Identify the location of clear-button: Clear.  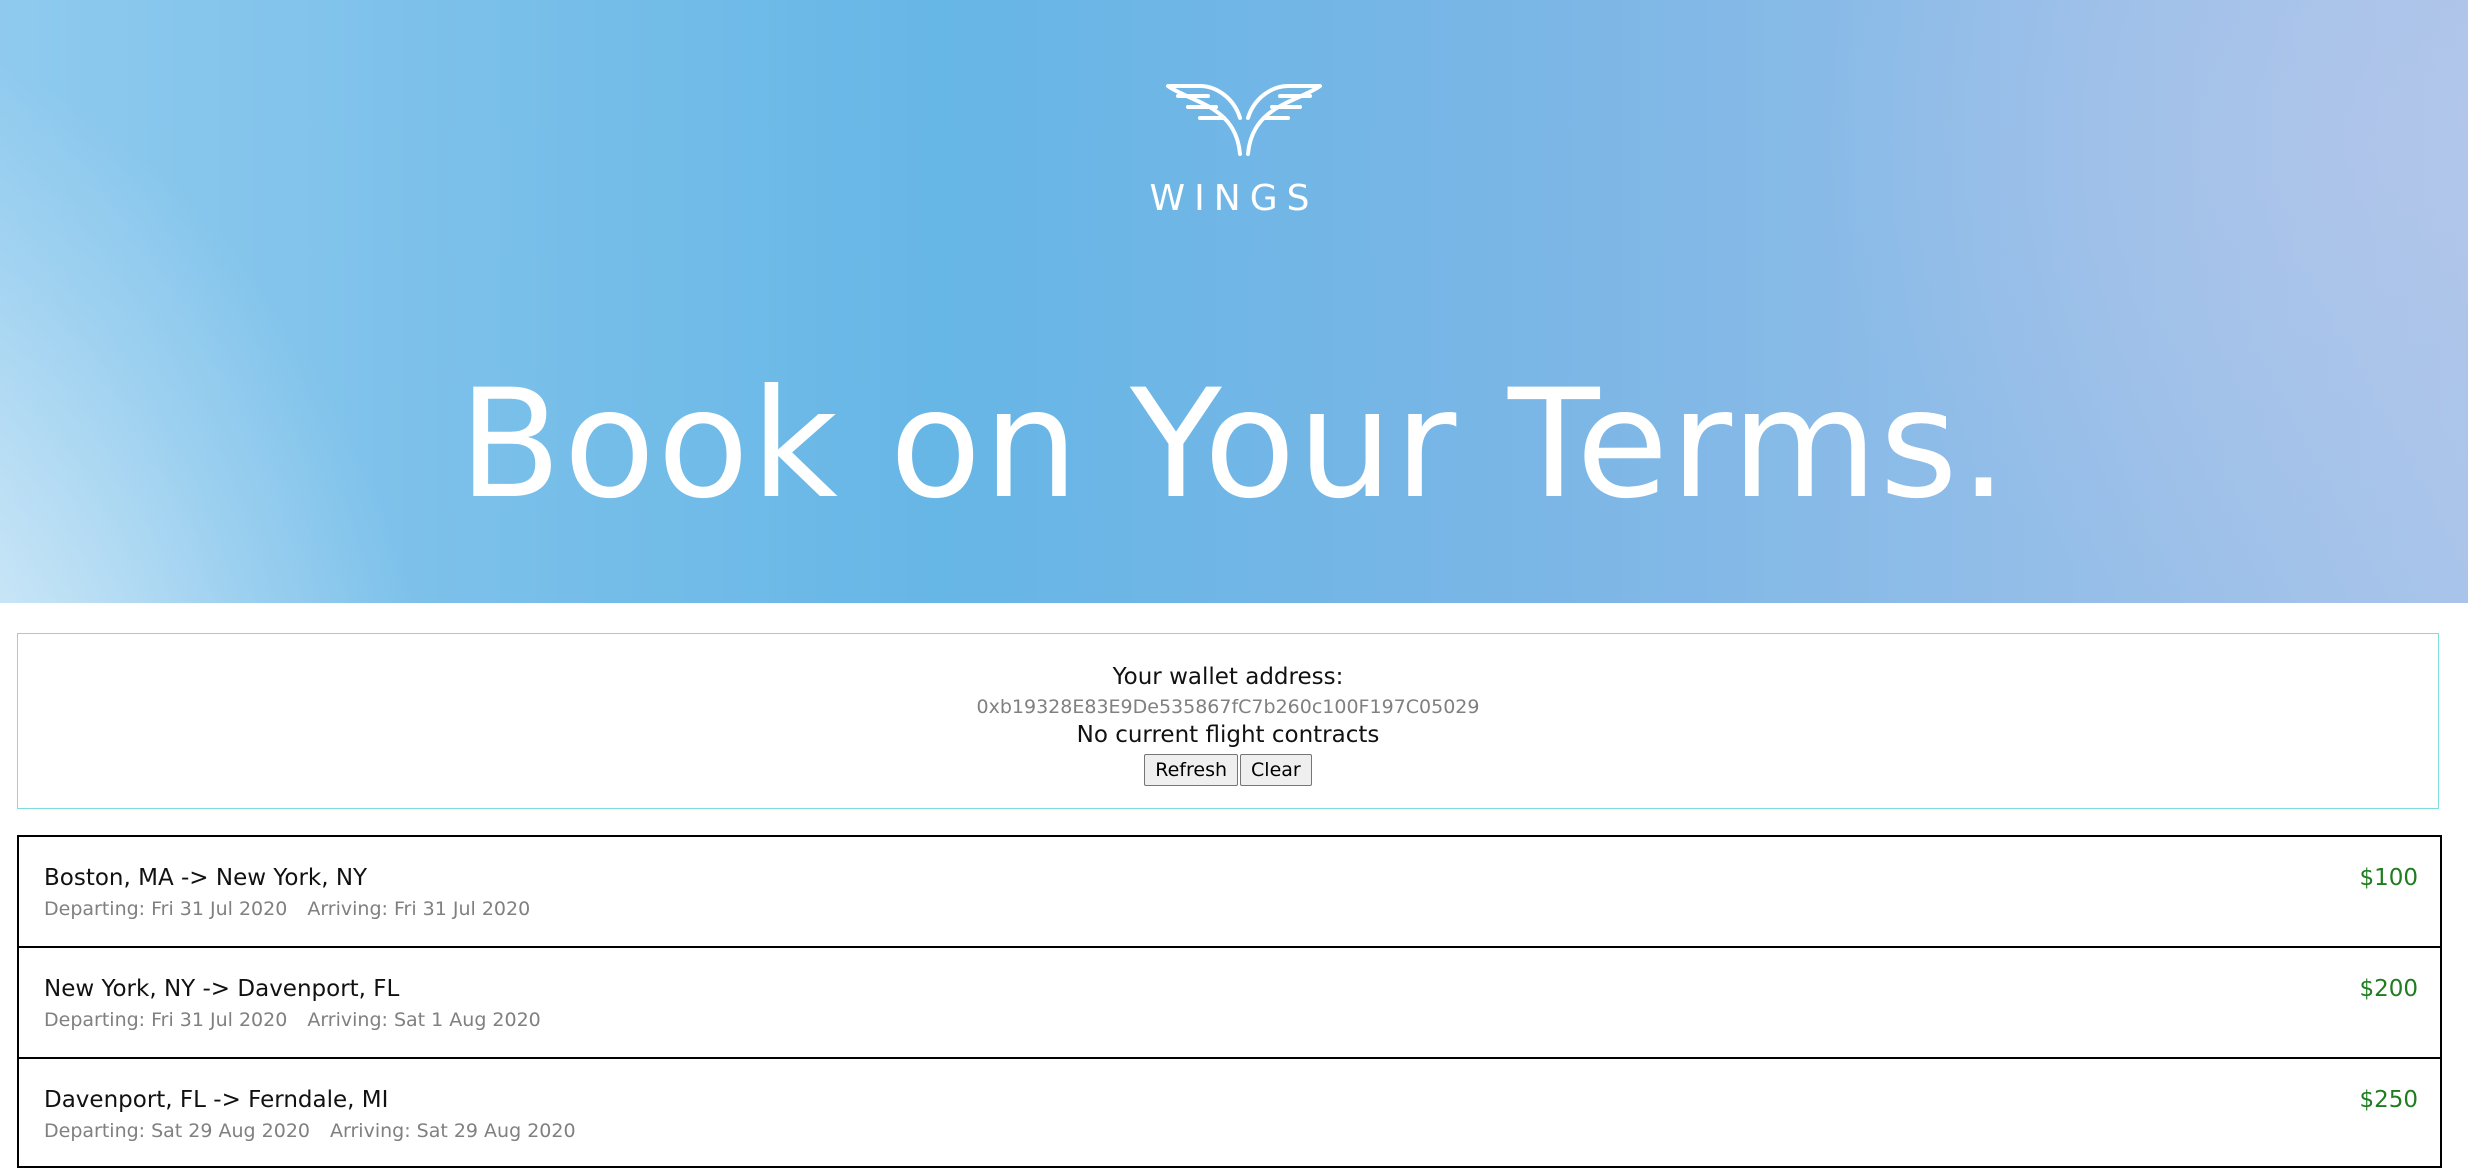
(1276, 770).